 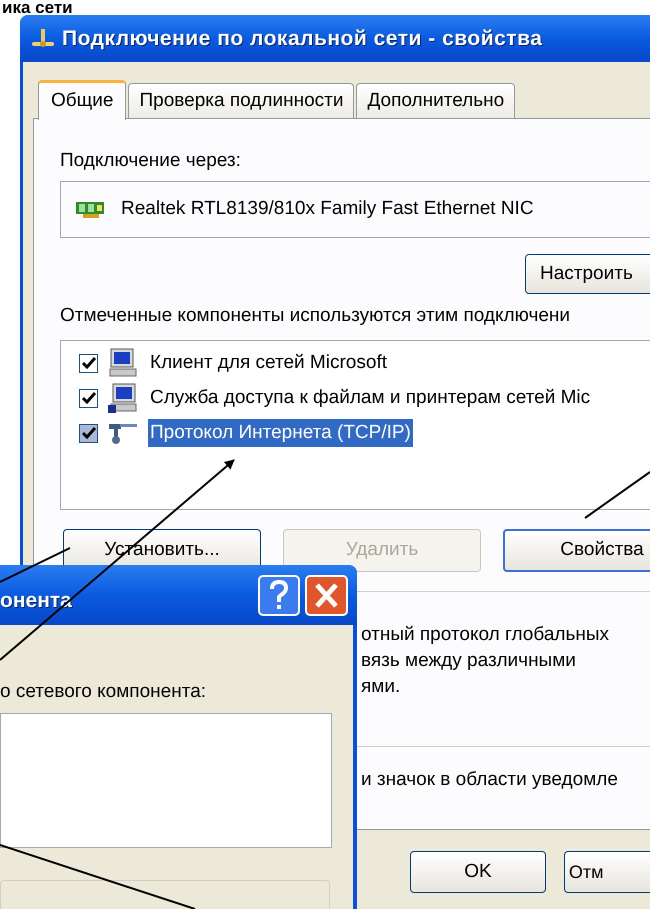 I want to click on close-icon, so click(x=326, y=595).